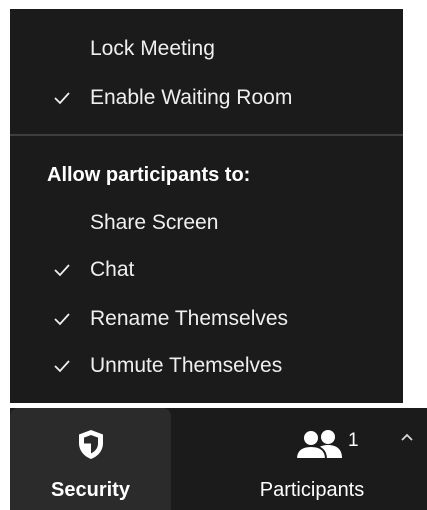 This screenshot has width=427, height=510. Describe the element at coordinates (189, 318) in the screenshot. I see `menu-item-label: Rename Themselves` at that location.